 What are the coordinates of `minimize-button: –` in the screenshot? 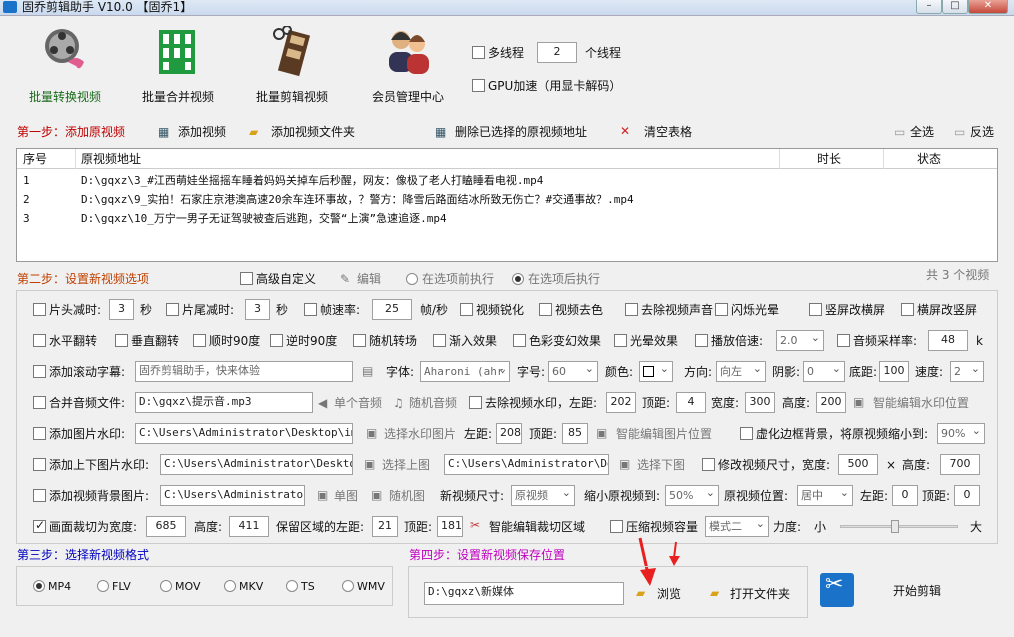 It's located at (929, 7).